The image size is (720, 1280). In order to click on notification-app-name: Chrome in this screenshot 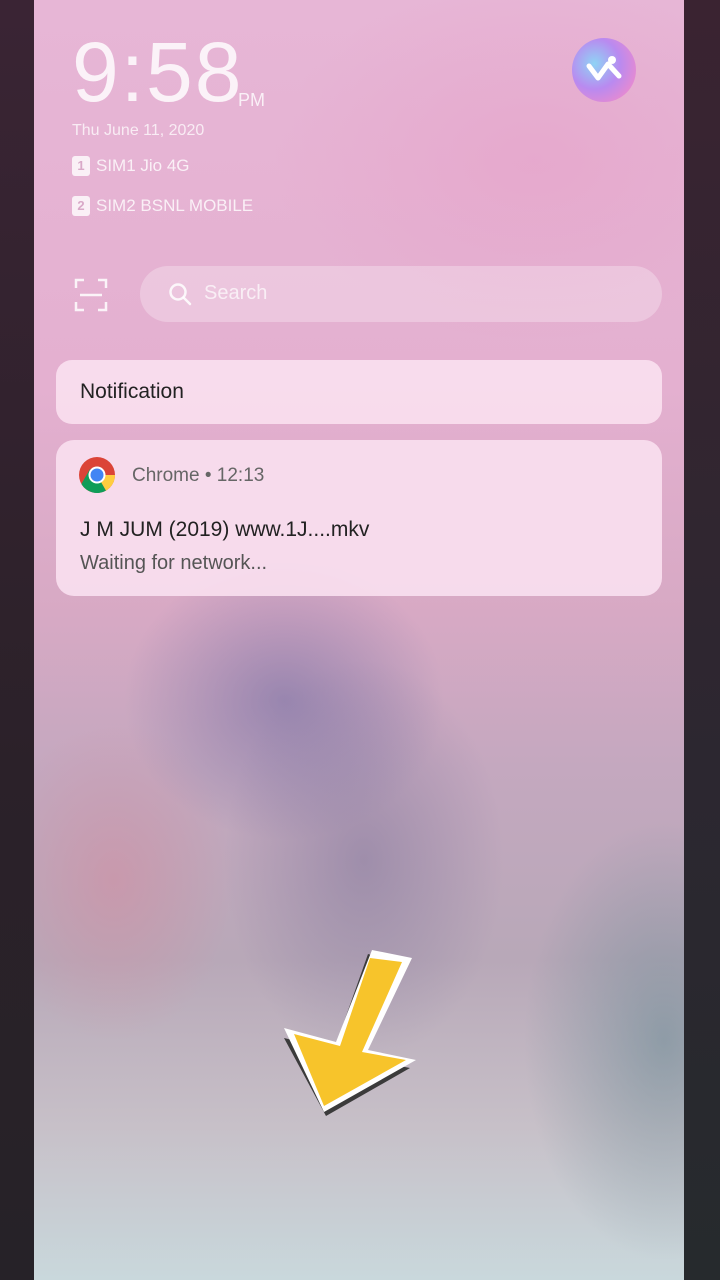, I will do `click(166, 475)`.